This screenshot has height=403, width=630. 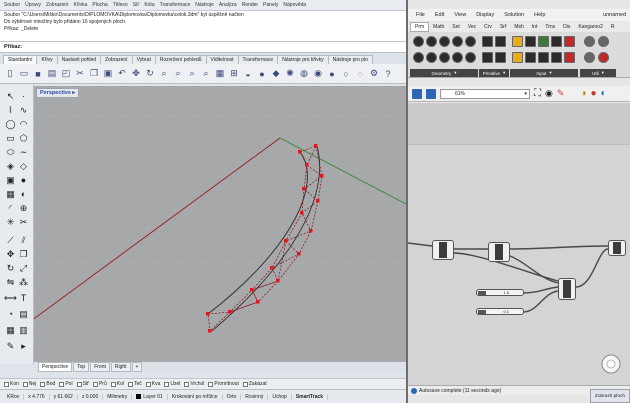 What do you see at coordinates (23, 268) in the screenshot?
I see `scale-icon: ⤢` at bounding box center [23, 268].